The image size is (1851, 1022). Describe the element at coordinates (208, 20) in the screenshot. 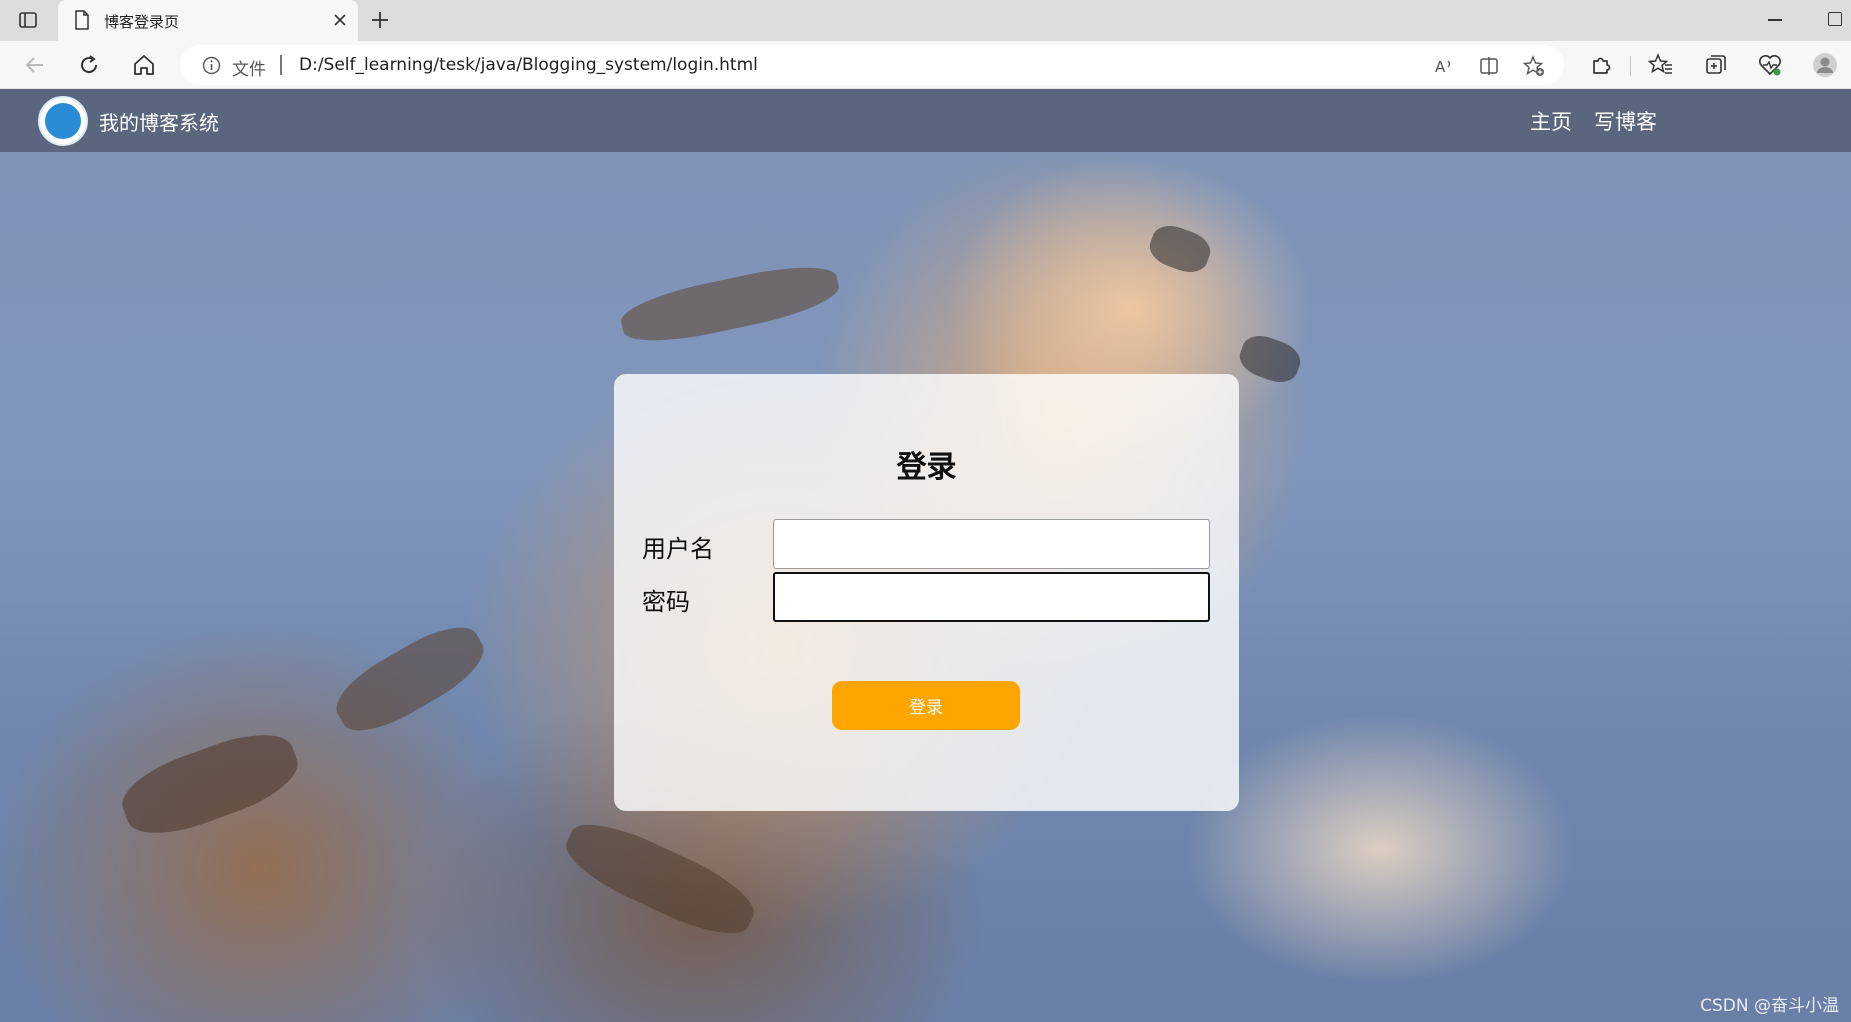

I see `browser-tab: 博客登录页` at that location.